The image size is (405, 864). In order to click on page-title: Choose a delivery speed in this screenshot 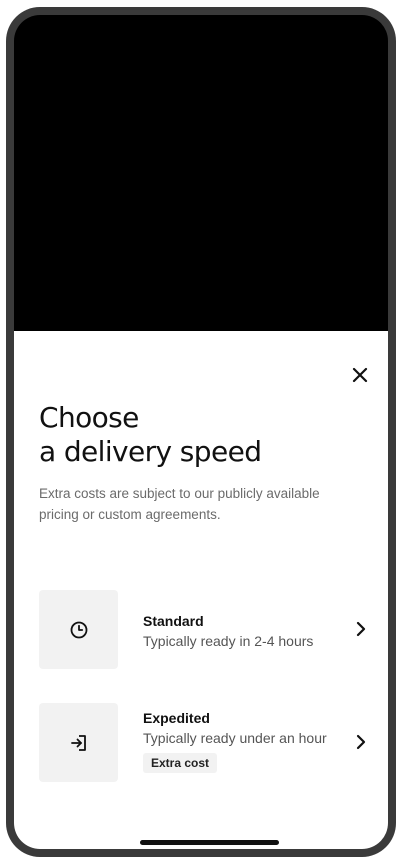, I will do `click(150, 435)`.